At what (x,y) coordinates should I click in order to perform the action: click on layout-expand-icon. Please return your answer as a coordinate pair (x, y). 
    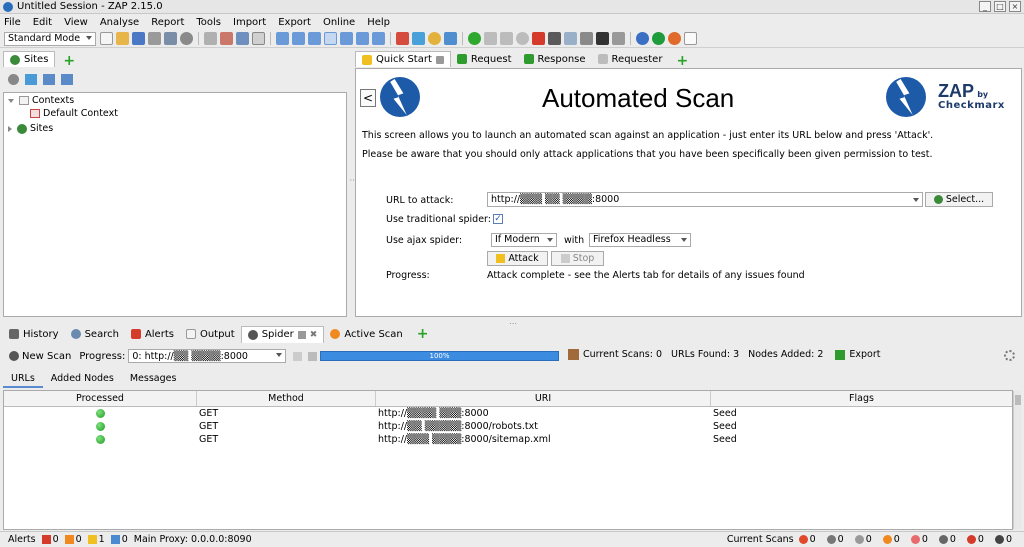
    Looking at the image, I should click on (378, 38).